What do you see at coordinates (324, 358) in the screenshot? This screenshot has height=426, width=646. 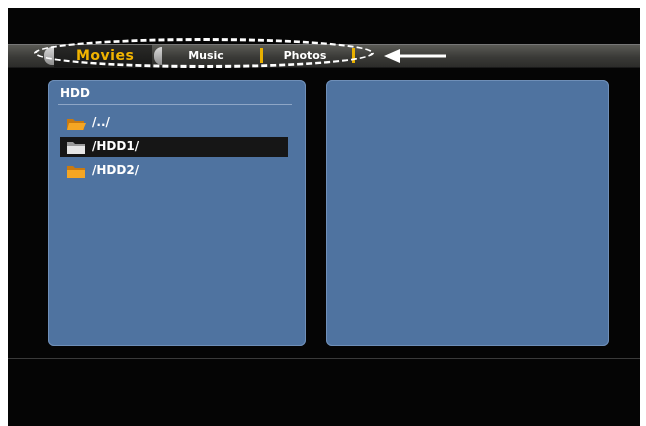 I see `bottom-divider` at bounding box center [324, 358].